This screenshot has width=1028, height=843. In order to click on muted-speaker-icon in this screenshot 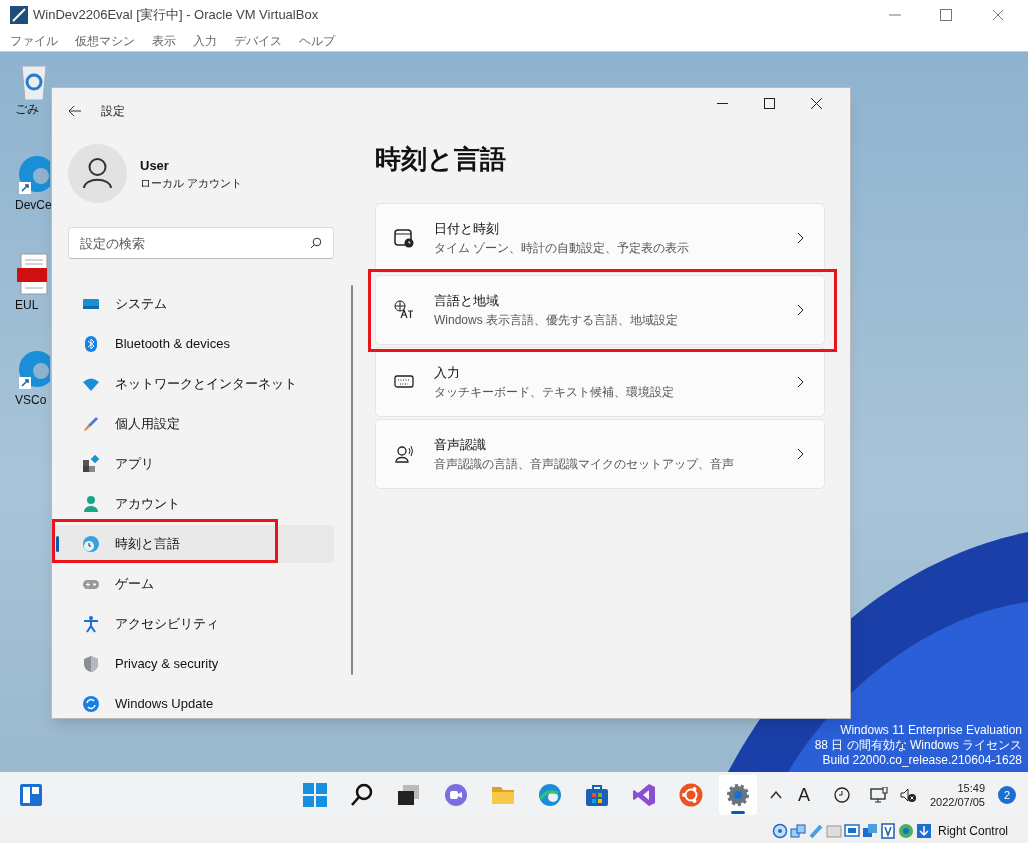, I will do `click(907, 795)`.